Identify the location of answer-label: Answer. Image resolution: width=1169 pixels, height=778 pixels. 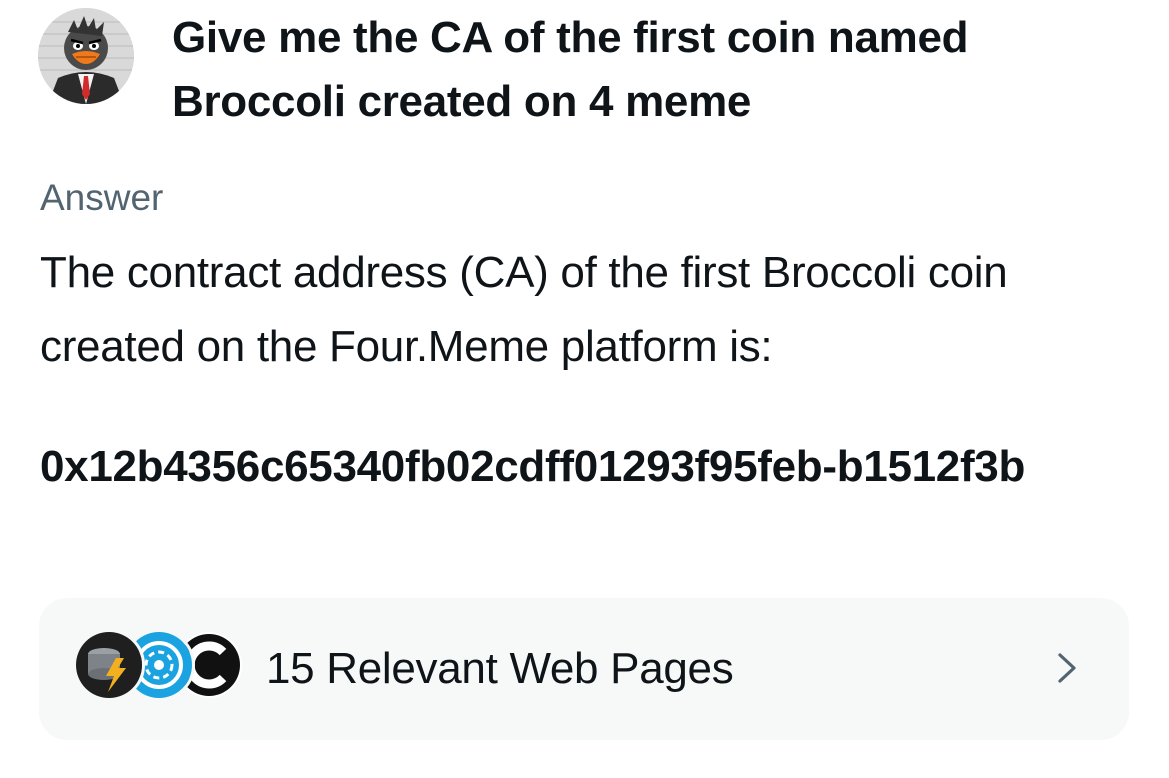
(102, 197).